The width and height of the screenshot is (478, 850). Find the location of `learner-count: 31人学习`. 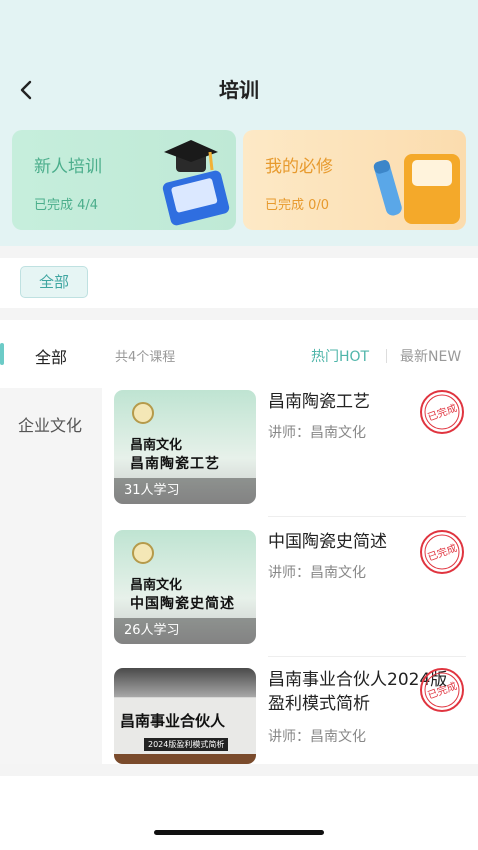

learner-count: 31人学习 is located at coordinates (185, 491).